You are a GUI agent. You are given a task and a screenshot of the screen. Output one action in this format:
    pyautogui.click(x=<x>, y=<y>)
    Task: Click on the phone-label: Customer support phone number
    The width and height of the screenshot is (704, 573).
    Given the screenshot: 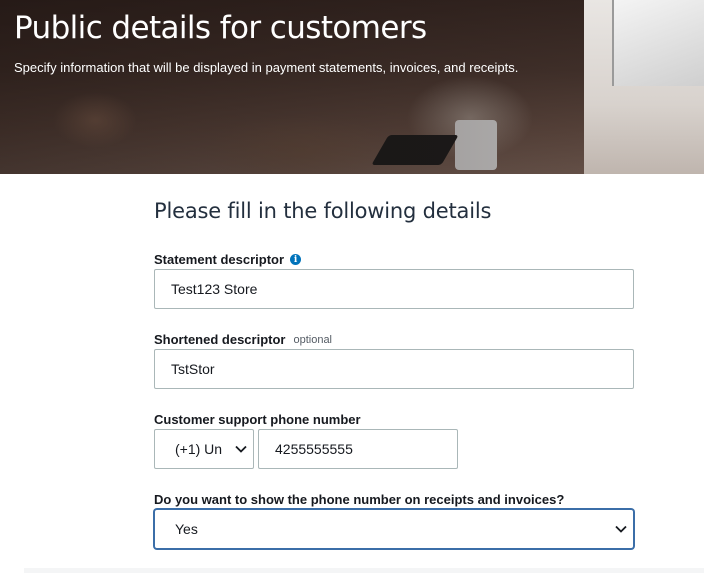 What is the action you would take?
    pyautogui.click(x=257, y=419)
    